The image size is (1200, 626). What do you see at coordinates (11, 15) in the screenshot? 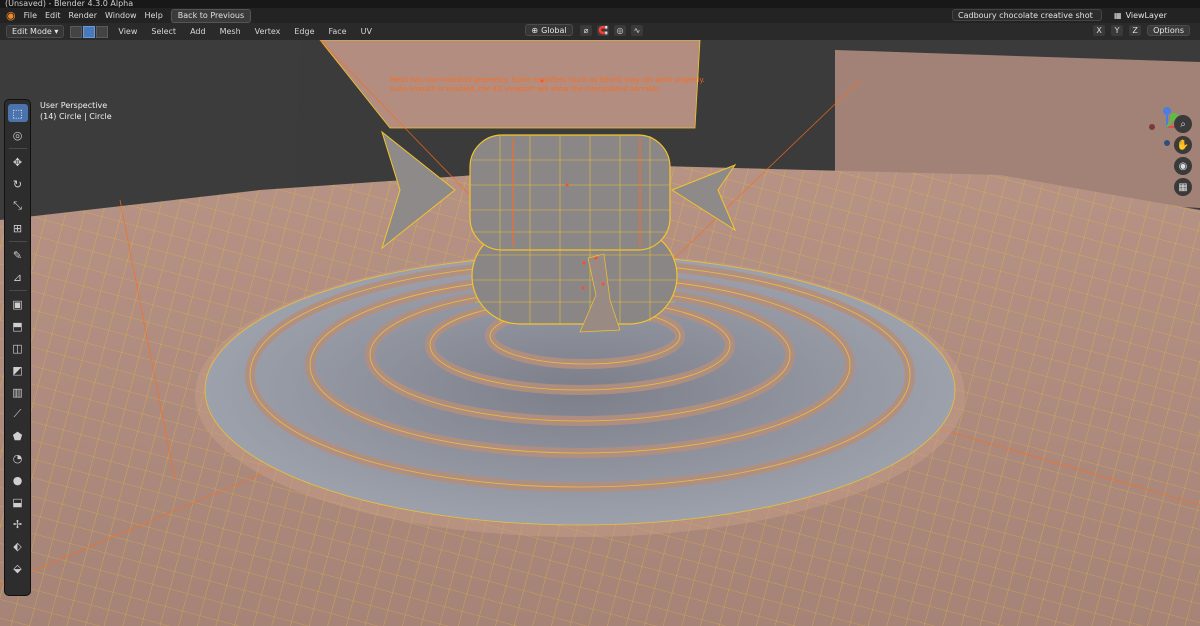
I see `blender-logo-icon: ◉` at bounding box center [11, 15].